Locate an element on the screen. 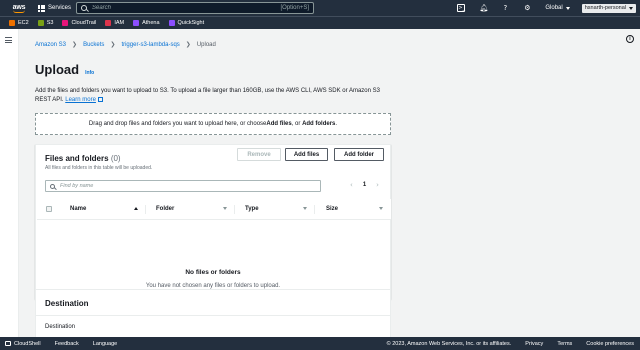 Image resolution: width=640 pixels, height=350 pixels. services-label: Services is located at coordinates (60, 8).